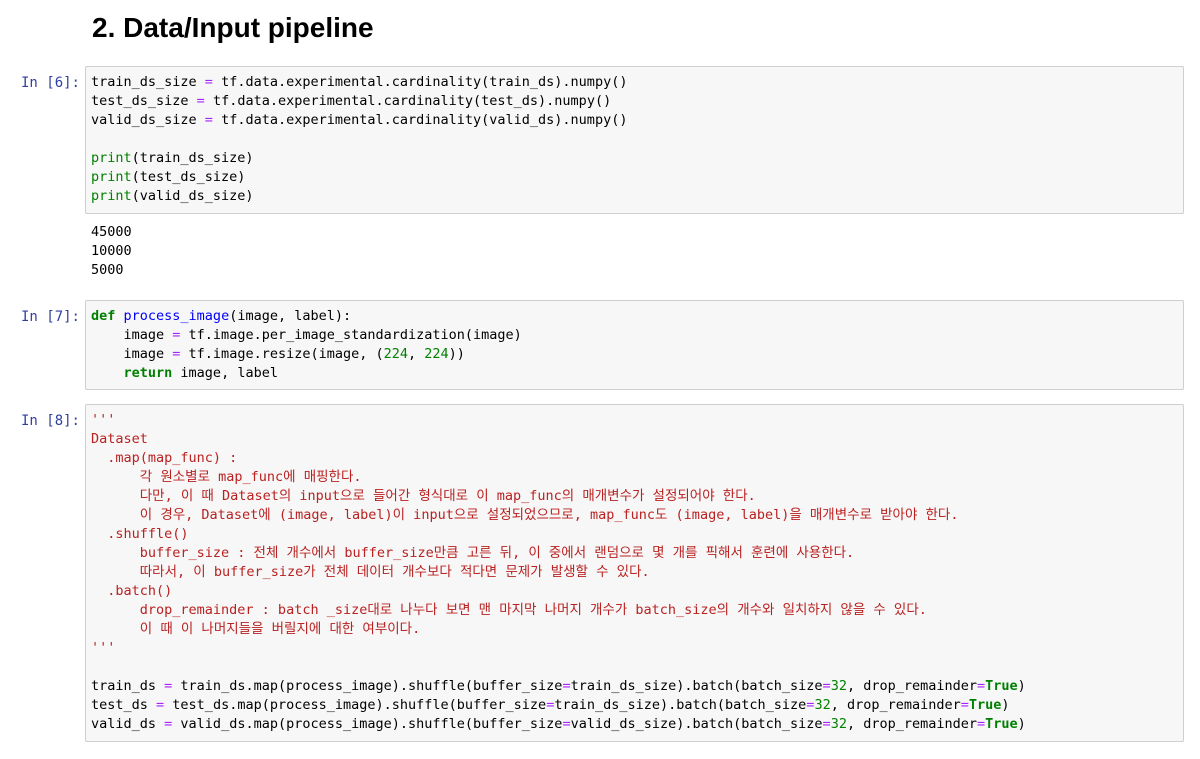 The image size is (1200, 759). What do you see at coordinates (50, 421) in the screenshot?
I see `input-prompt: In [8]:` at bounding box center [50, 421].